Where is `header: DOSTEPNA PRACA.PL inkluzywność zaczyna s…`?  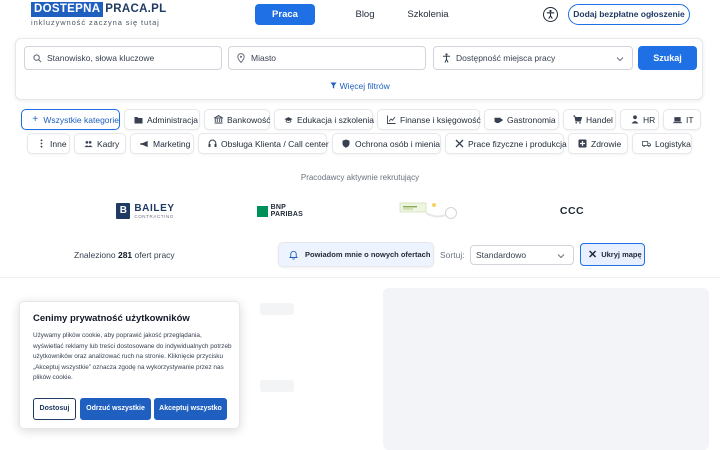 header: DOSTEPNA PRACA.PL inkluzywność zaczyna s… is located at coordinates (360, 17).